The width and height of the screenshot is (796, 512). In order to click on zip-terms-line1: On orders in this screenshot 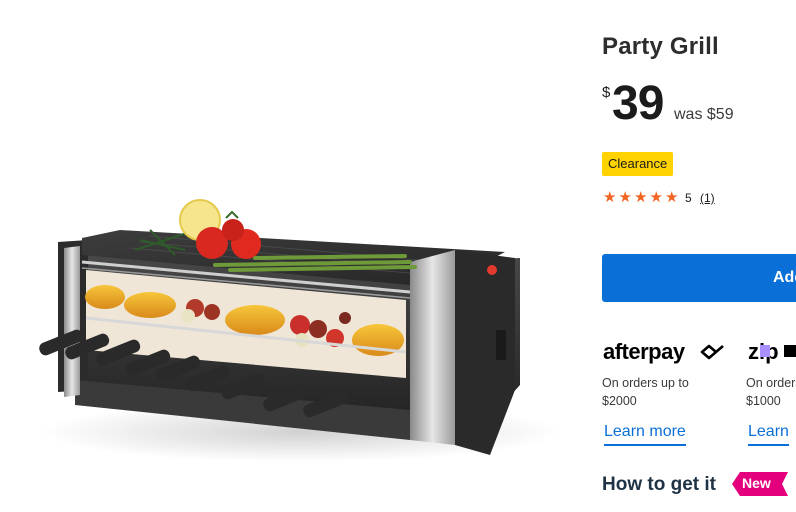, I will do `click(771, 383)`.